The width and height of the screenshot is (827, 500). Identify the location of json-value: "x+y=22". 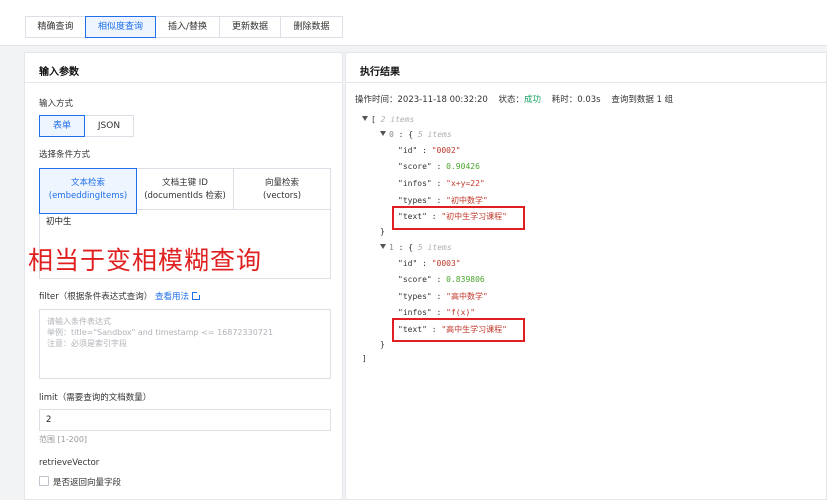
(465, 183).